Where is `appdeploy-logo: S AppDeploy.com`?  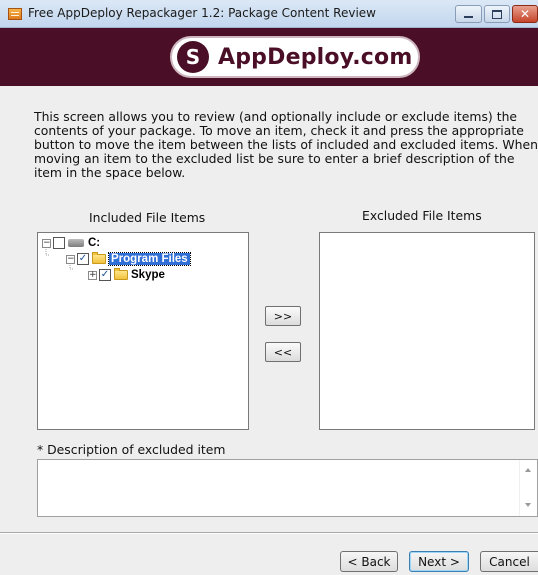 appdeploy-logo: S AppDeploy.com is located at coordinates (295, 57).